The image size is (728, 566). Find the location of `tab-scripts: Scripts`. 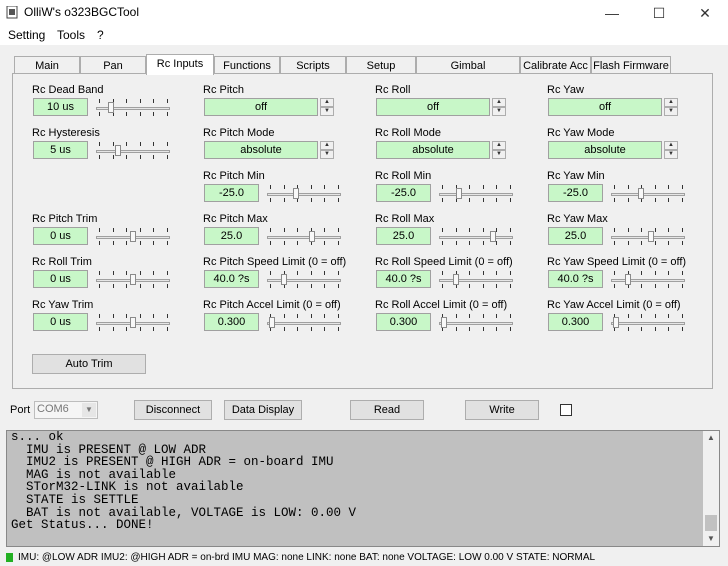

tab-scripts: Scripts is located at coordinates (313, 65).